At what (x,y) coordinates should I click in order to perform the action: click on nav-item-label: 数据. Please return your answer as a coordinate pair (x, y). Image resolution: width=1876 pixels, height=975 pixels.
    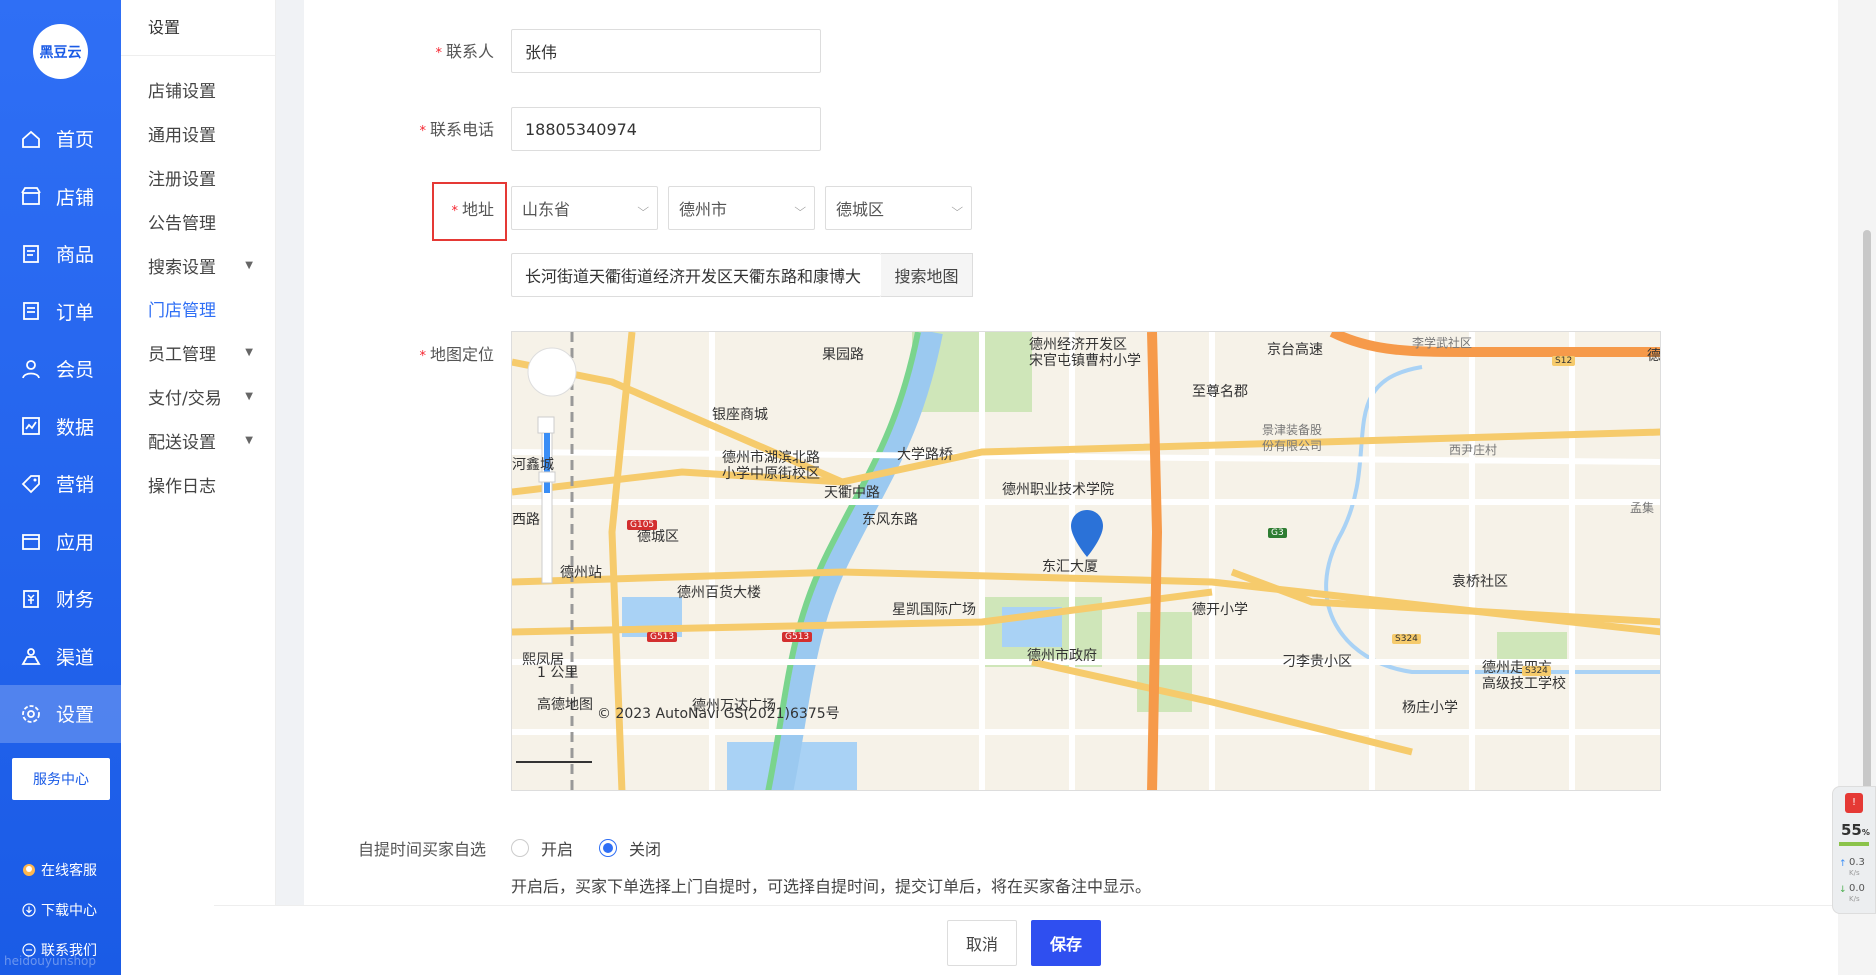
    Looking at the image, I should click on (75, 427).